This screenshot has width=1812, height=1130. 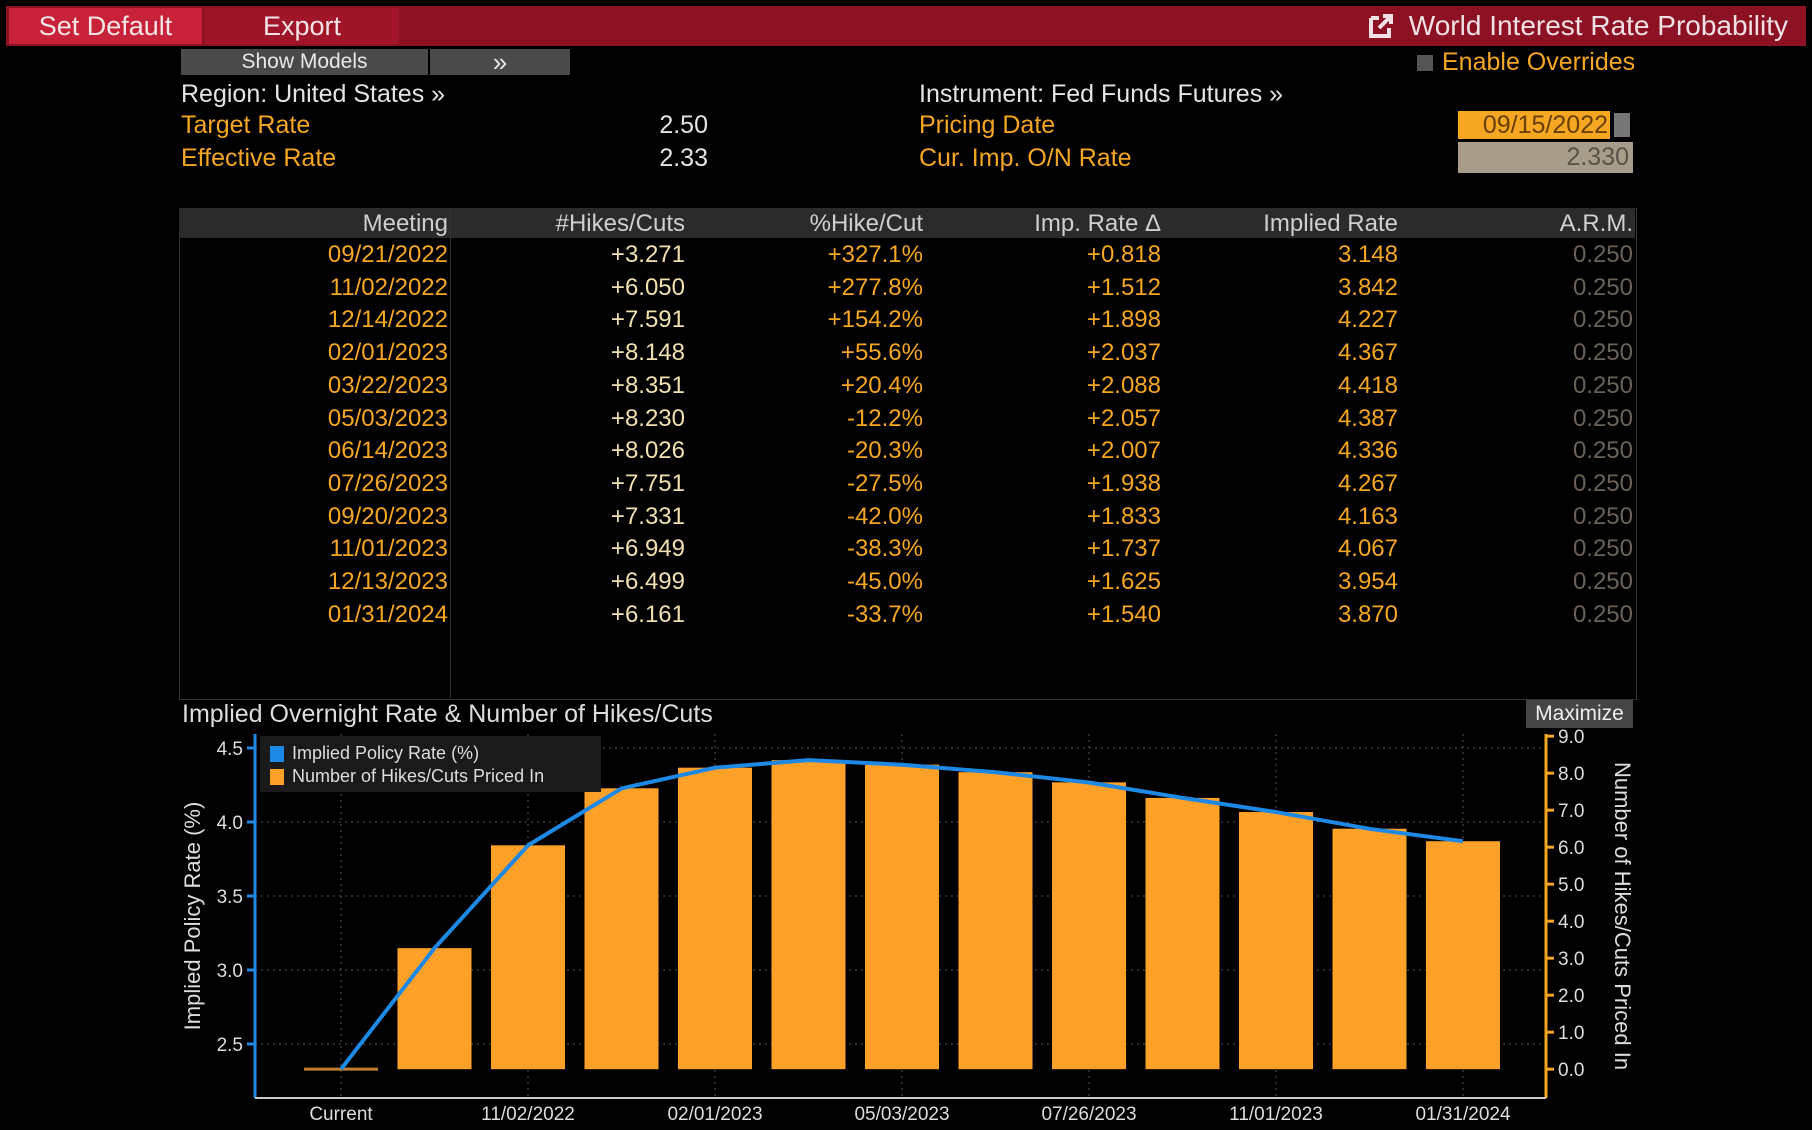 I want to click on x-tick-label: 05/03/2023, so click(x=901, y=1114).